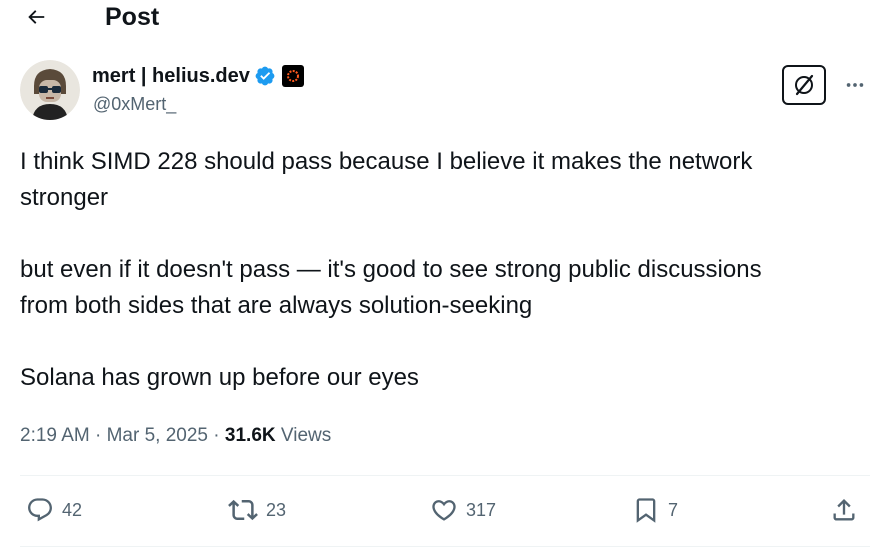  I want to click on post-meta: 2:19 AM · Mar 5, 2025 · 31.6K Views, so click(175, 436).